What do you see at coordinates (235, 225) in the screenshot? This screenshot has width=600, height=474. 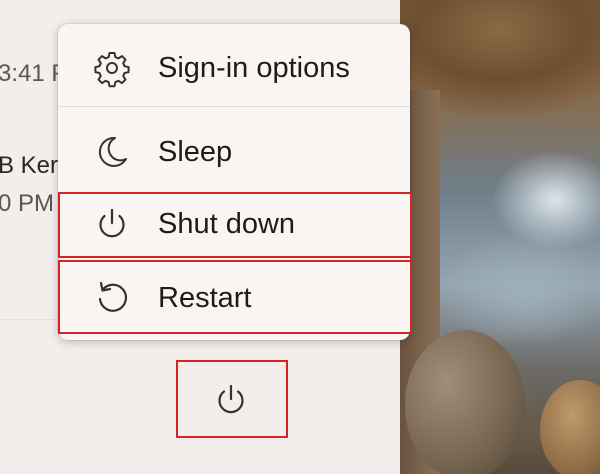 I see `highlight-shut-down` at bounding box center [235, 225].